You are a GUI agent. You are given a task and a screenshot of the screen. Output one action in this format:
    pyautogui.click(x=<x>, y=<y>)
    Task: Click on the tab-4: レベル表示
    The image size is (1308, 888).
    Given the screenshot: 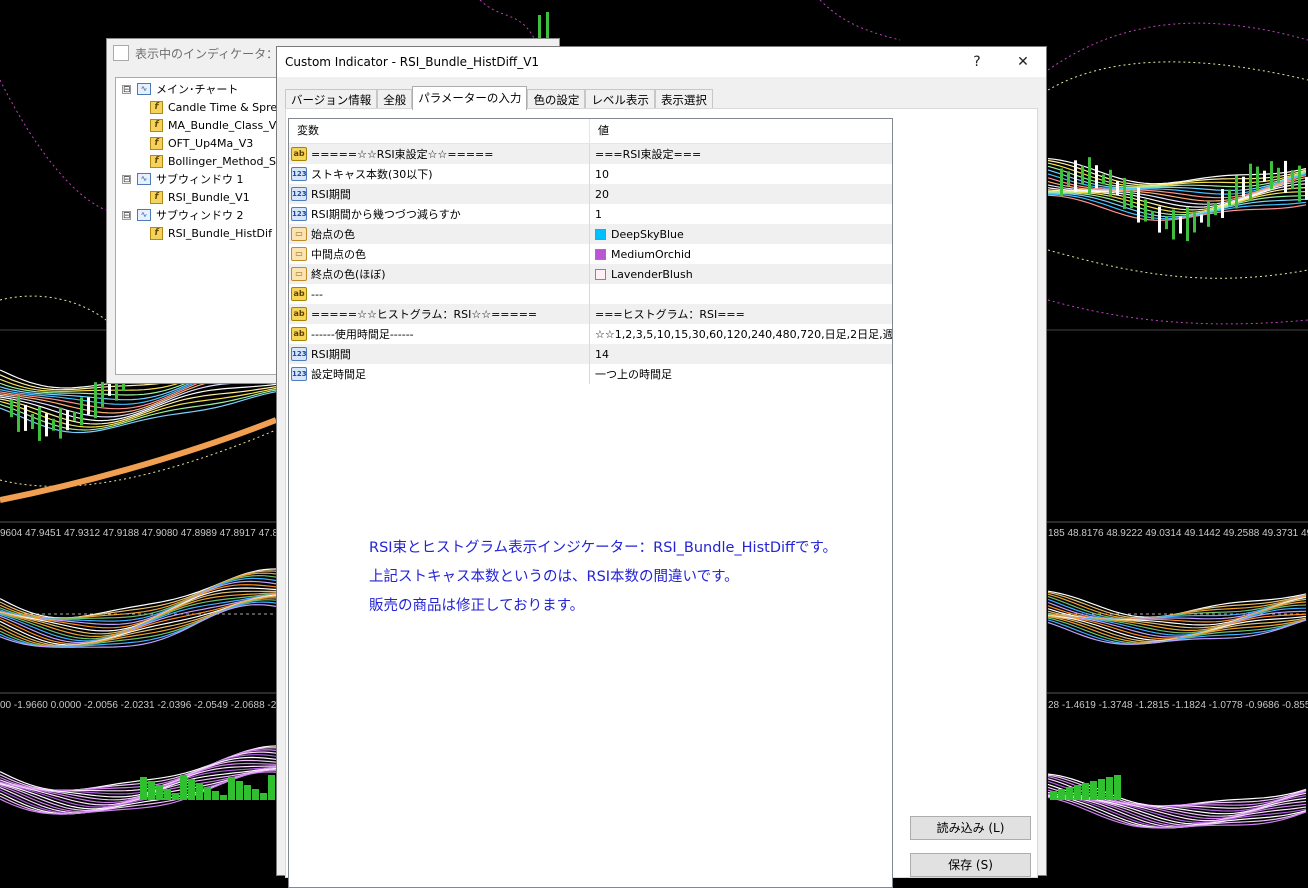 What is the action you would take?
    pyautogui.click(x=620, y=99)
    